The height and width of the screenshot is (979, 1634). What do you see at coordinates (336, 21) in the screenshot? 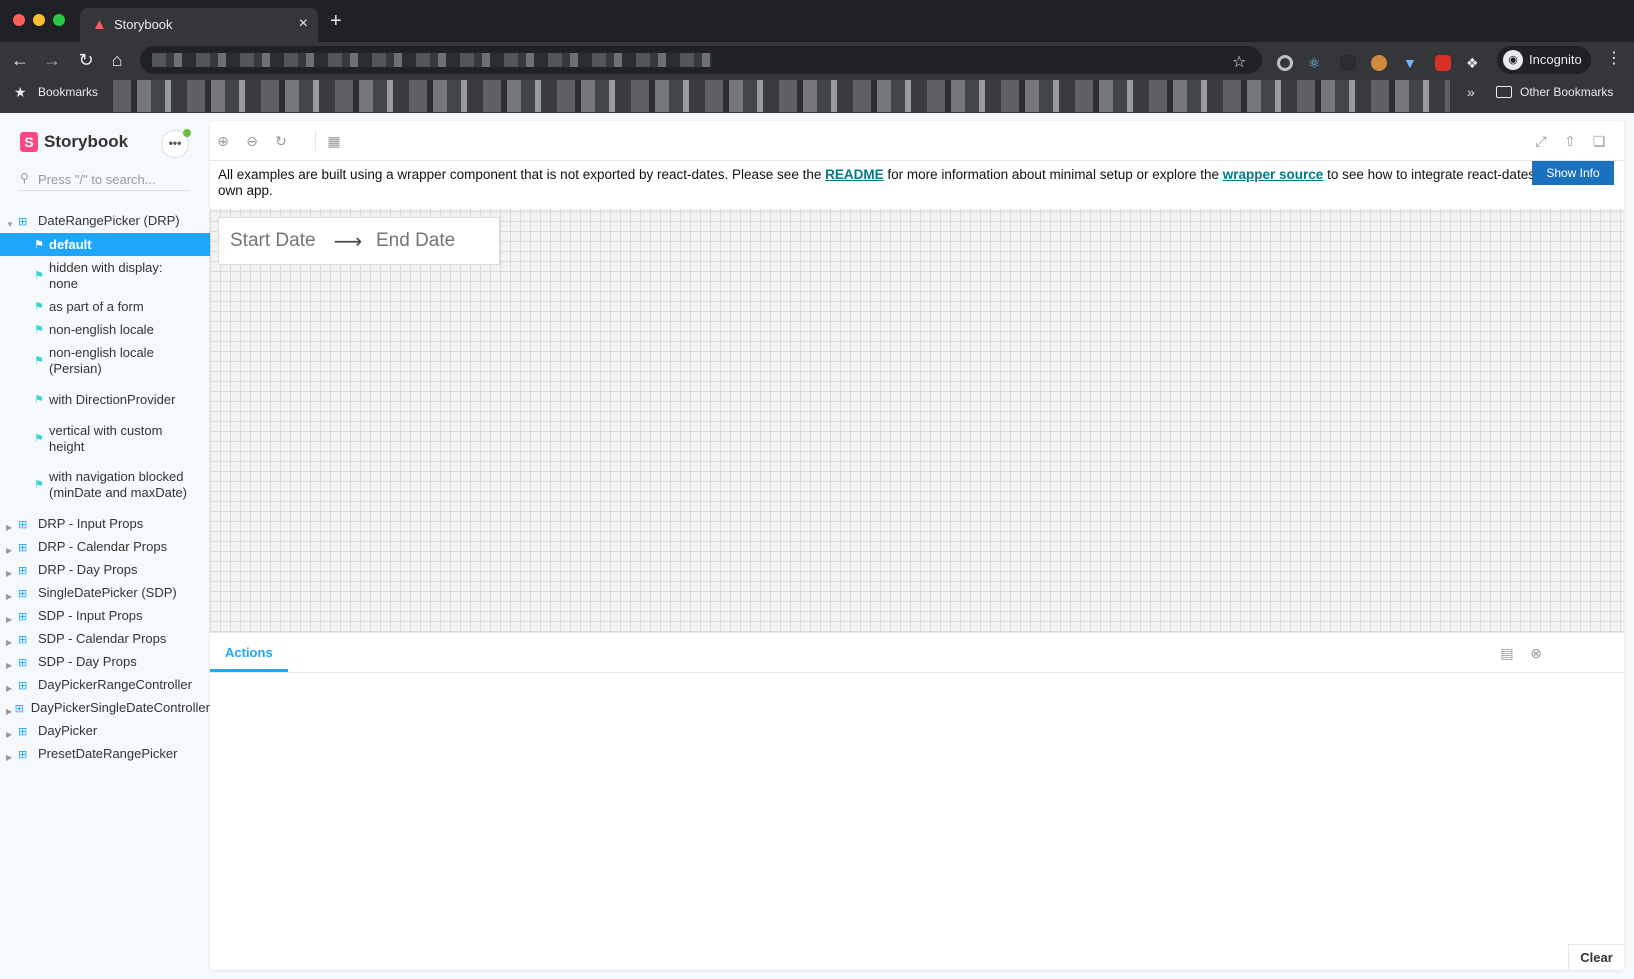
I see `new-tab-icon: +` at bounding box center [336, 21].